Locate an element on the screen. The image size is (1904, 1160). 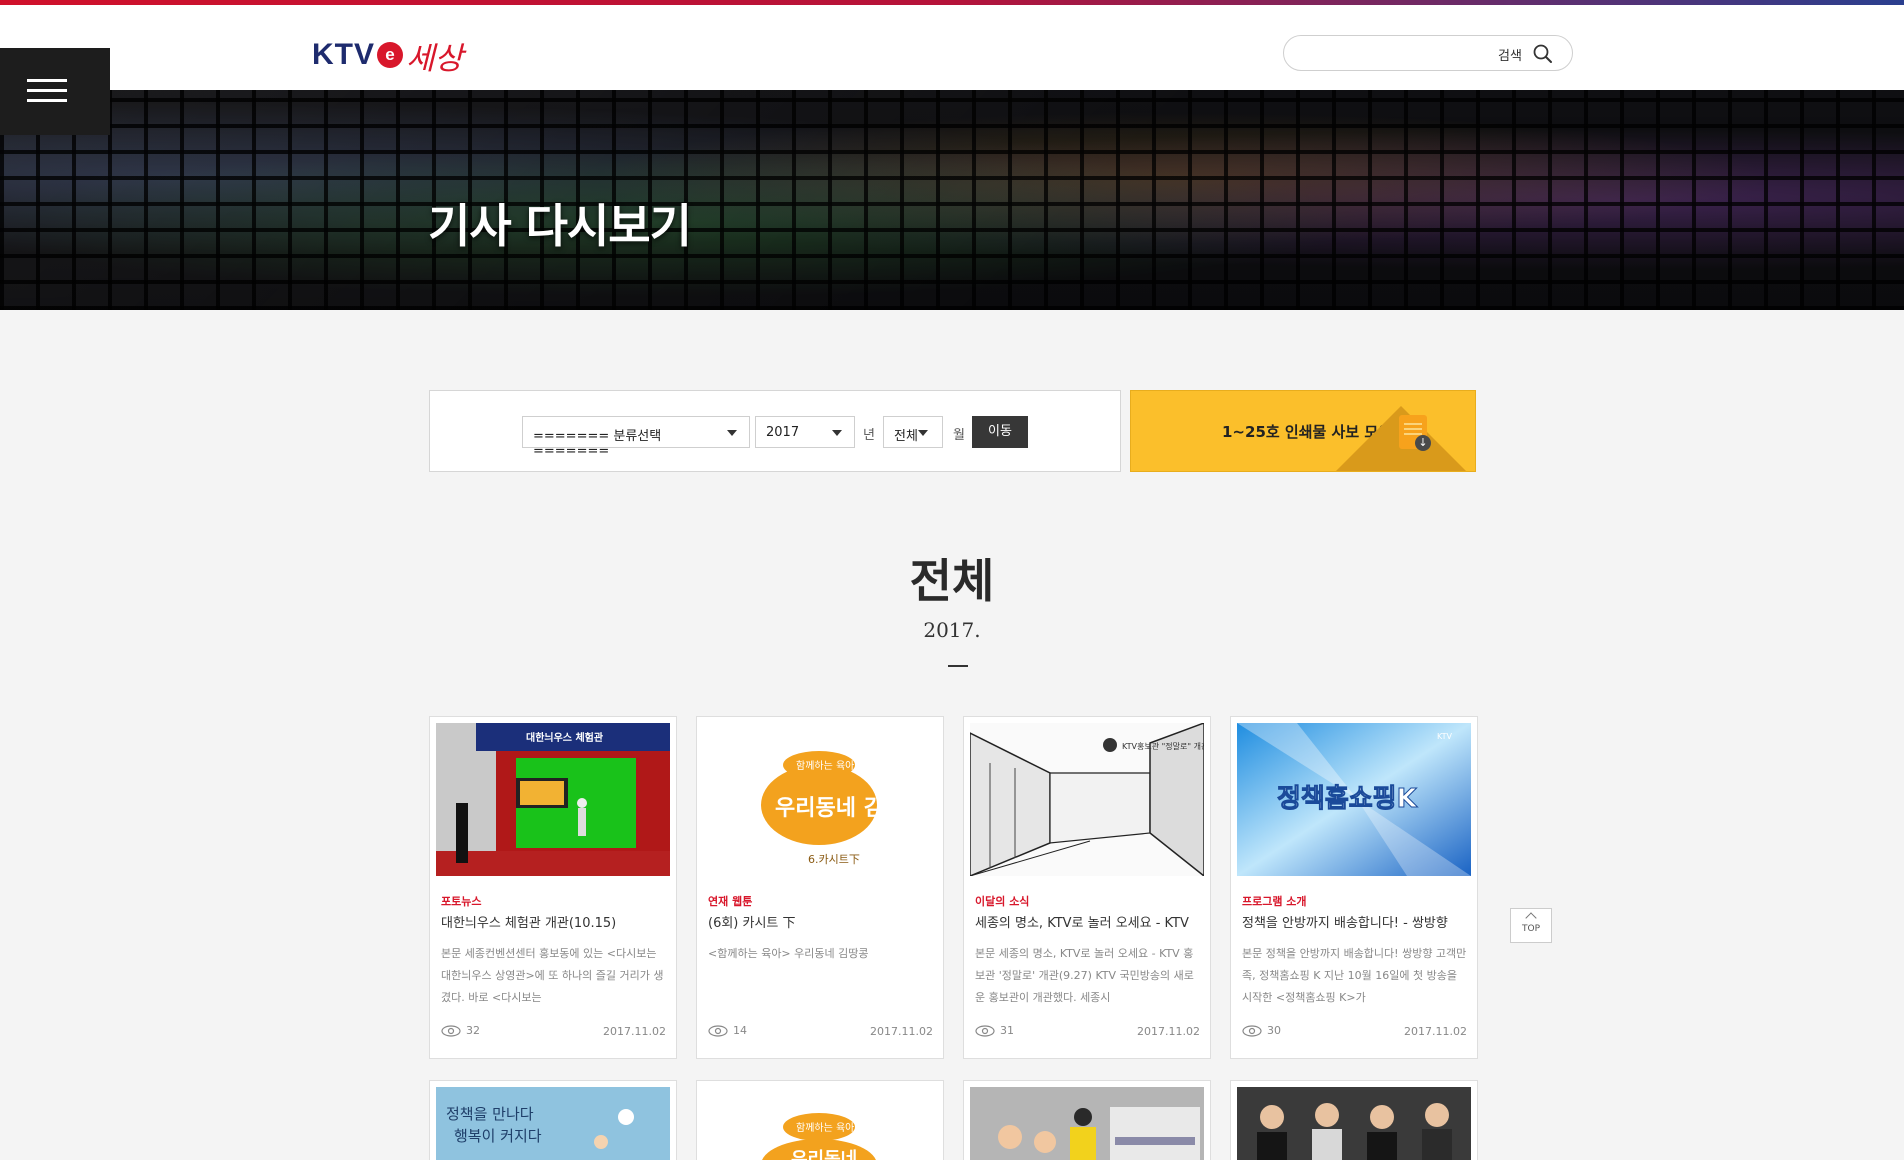
scroll-top-label: TOP is located at coordinates (1530, 929).